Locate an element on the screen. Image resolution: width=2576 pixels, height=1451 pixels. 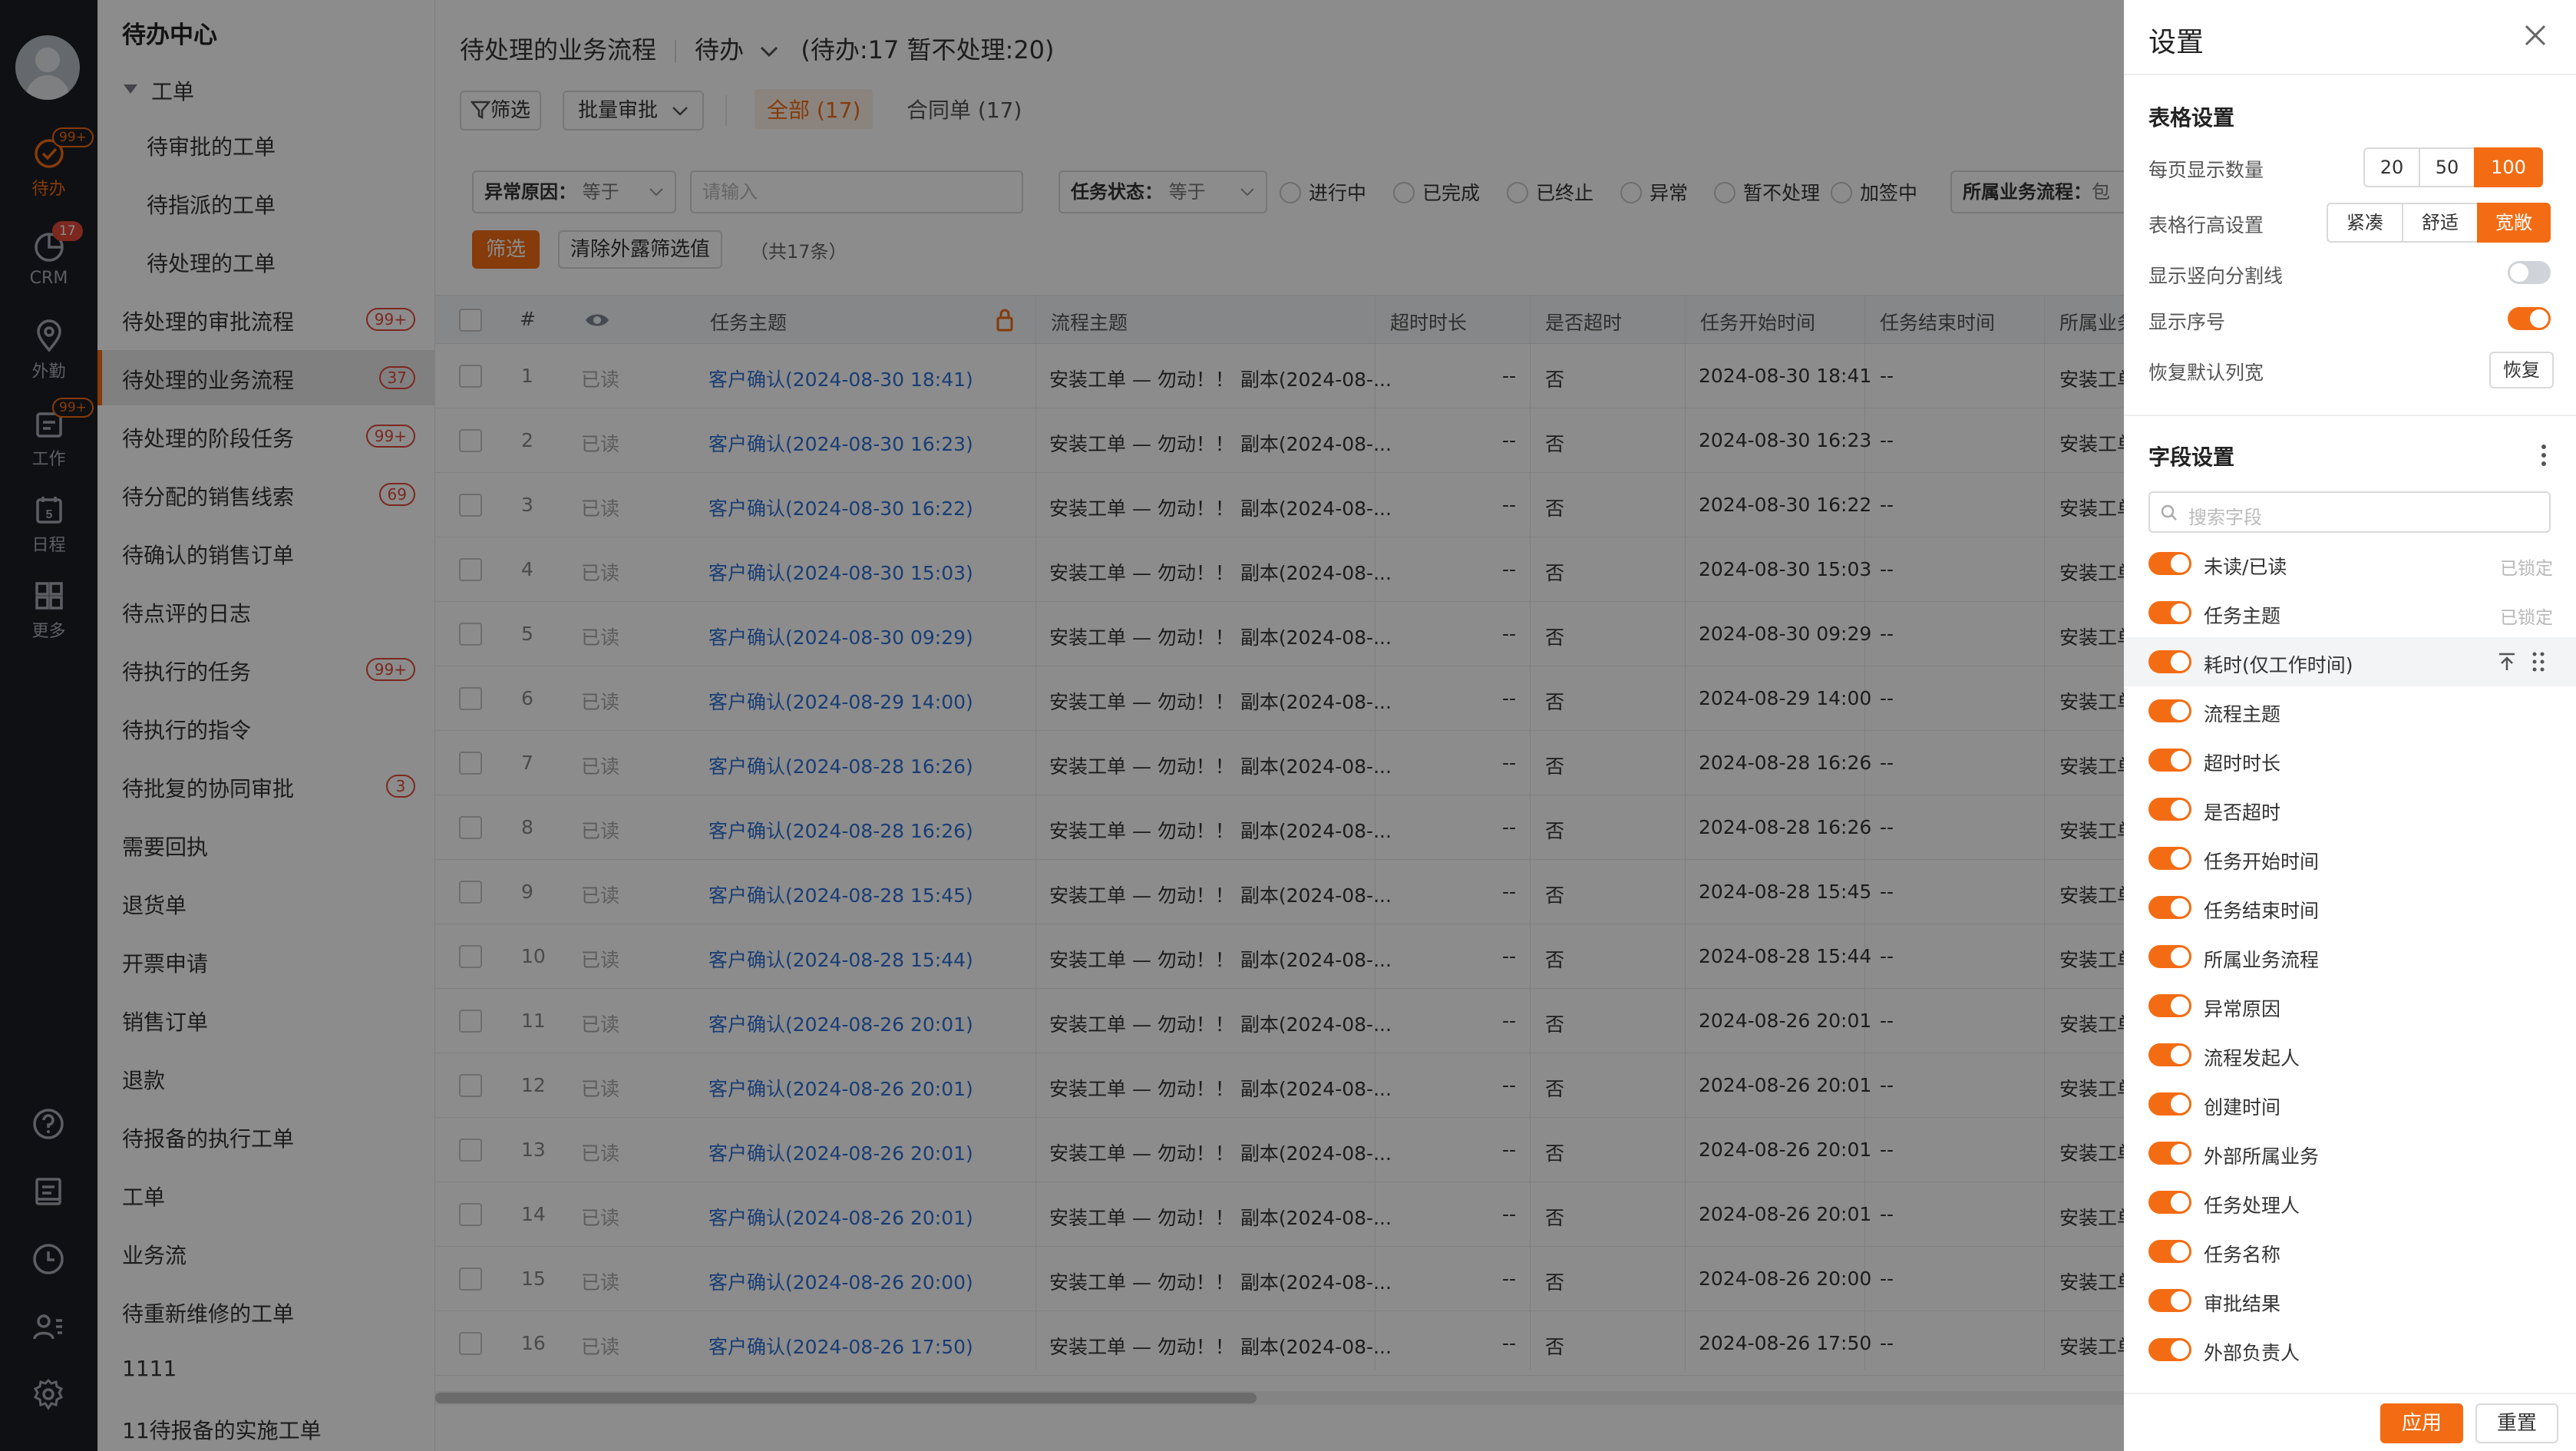
field-row: 是否超时 is located at coordinates (2350, 809).